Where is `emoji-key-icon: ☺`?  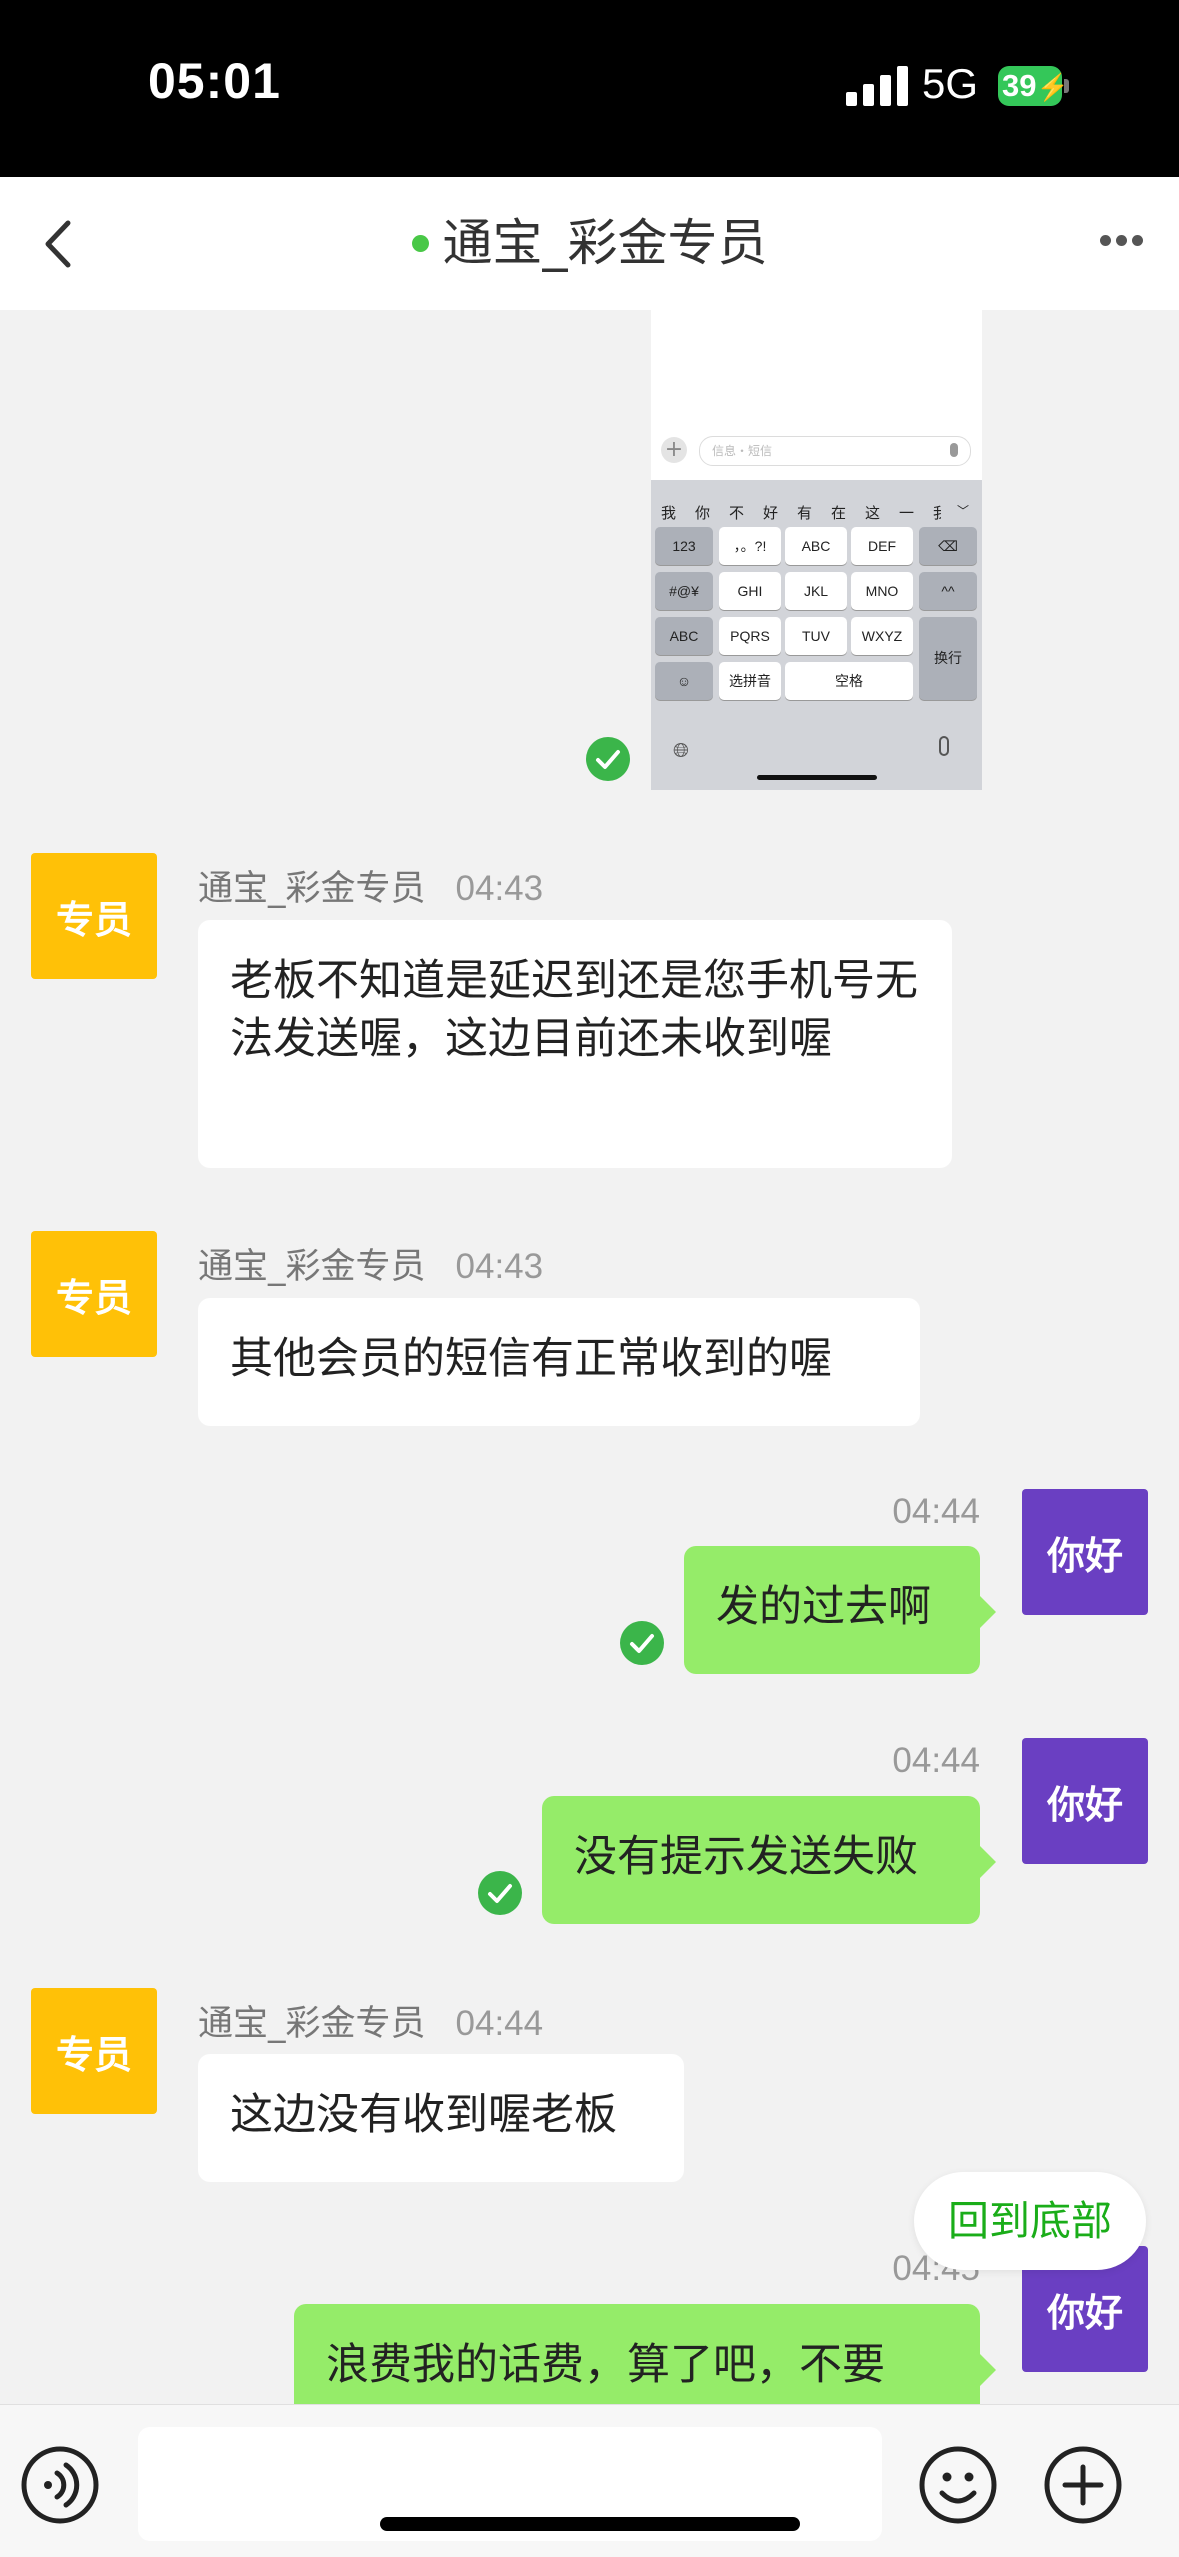
emoji-key-icon: ☺ is located at coordinates (684, 681).